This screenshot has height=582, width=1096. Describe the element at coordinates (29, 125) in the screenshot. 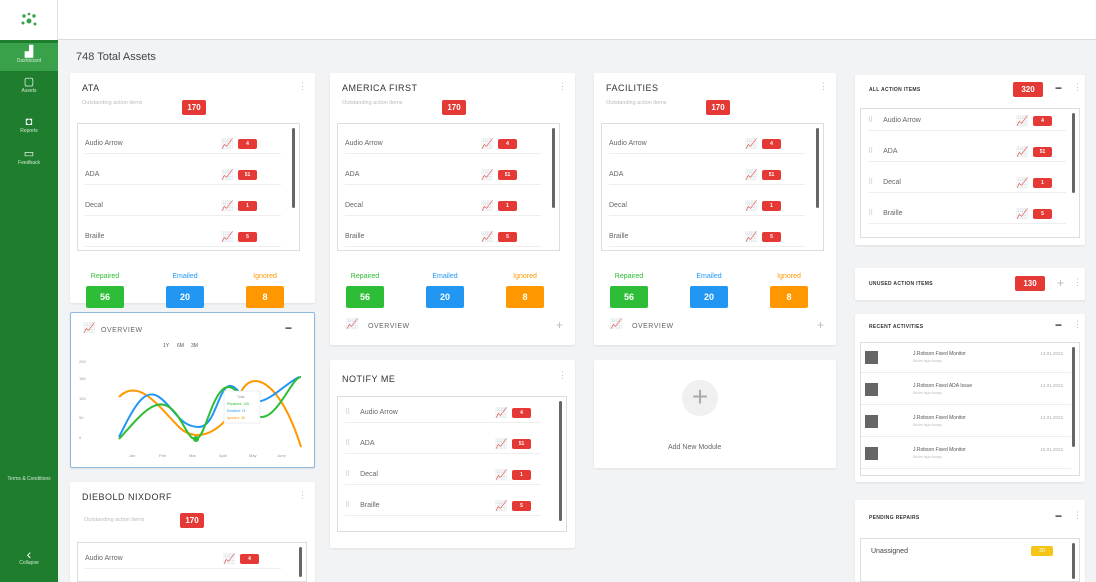

I see `nav-reports: ◘ Reports` at that location.